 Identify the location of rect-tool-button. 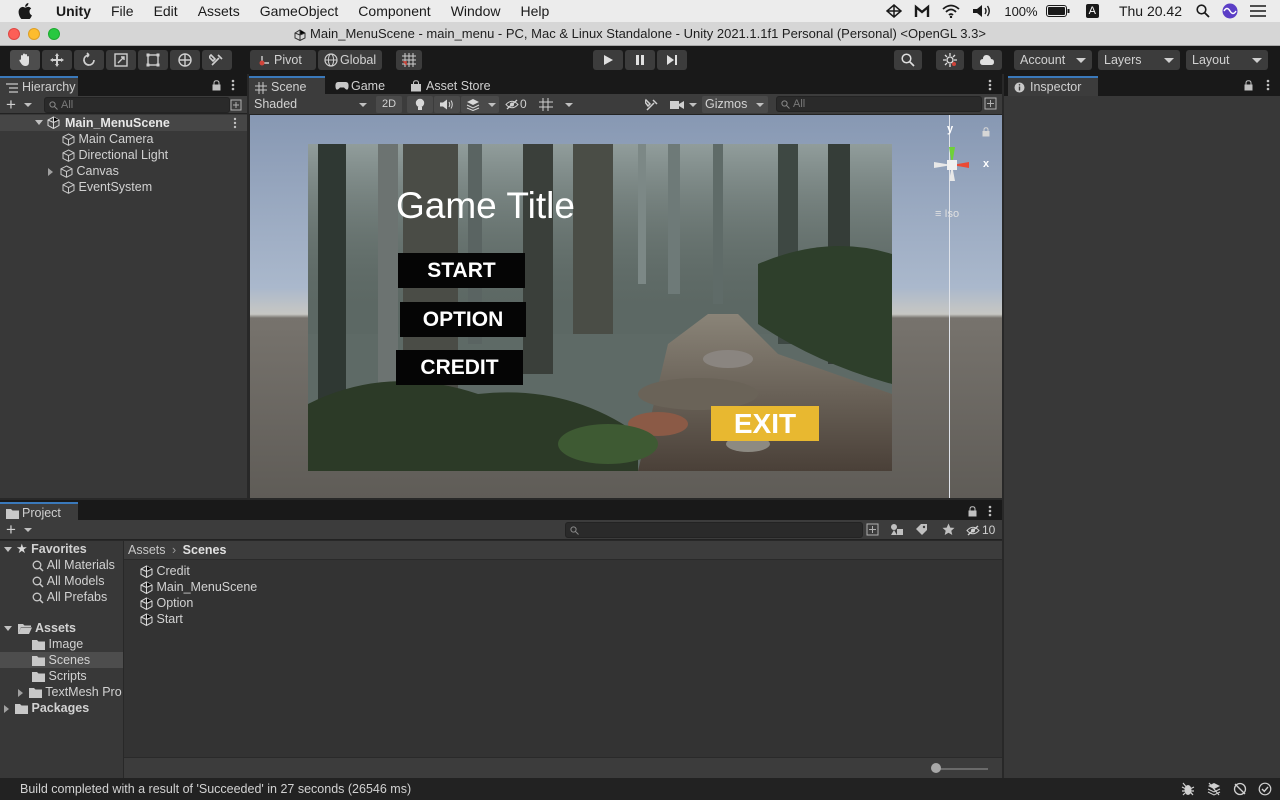
(153, 60).